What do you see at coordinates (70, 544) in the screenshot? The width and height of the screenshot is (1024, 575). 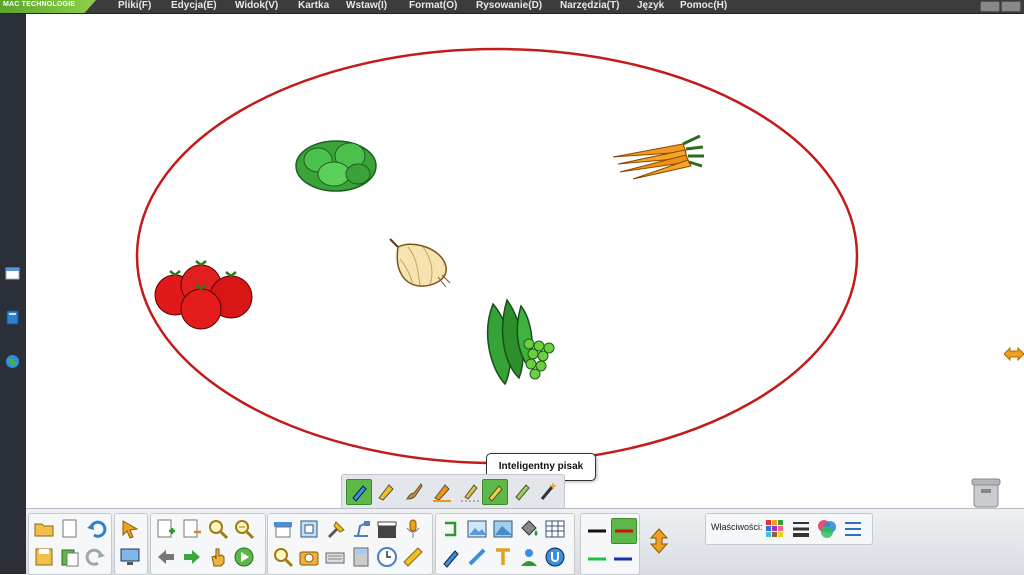 I see `file-group` at bounding box center [70, 544].